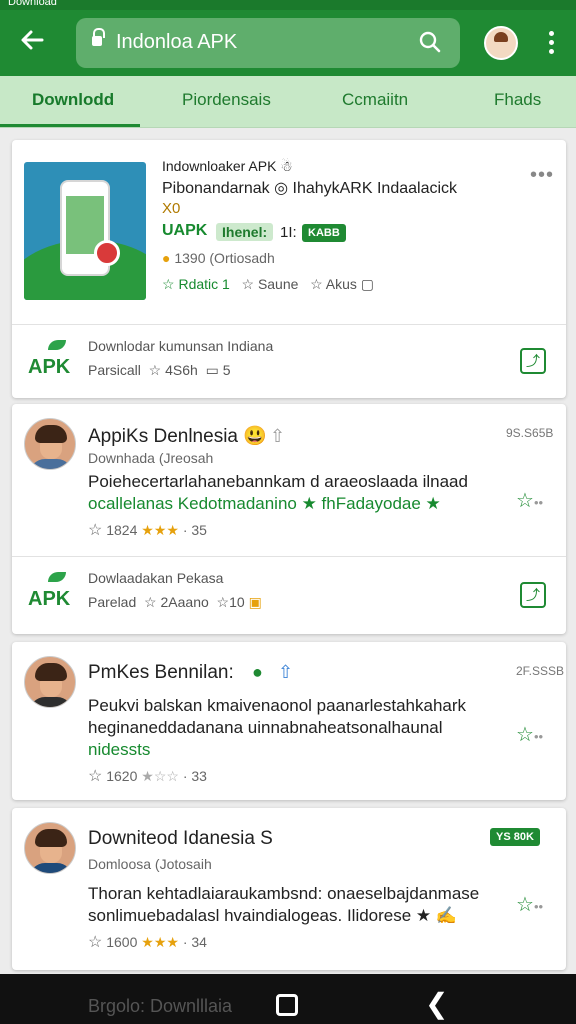 This screenshot has height=1024, width=576. I want to click on status-bar: Download, so click(288, 5).